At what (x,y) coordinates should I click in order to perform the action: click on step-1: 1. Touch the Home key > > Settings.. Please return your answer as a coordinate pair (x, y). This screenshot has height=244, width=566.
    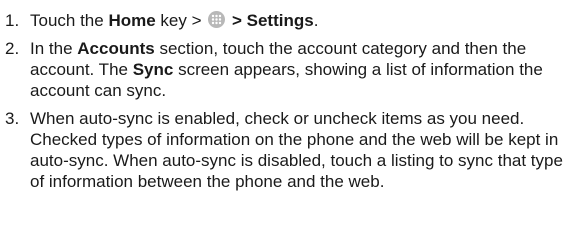
    Looking at the image, I should click on (283, 20).